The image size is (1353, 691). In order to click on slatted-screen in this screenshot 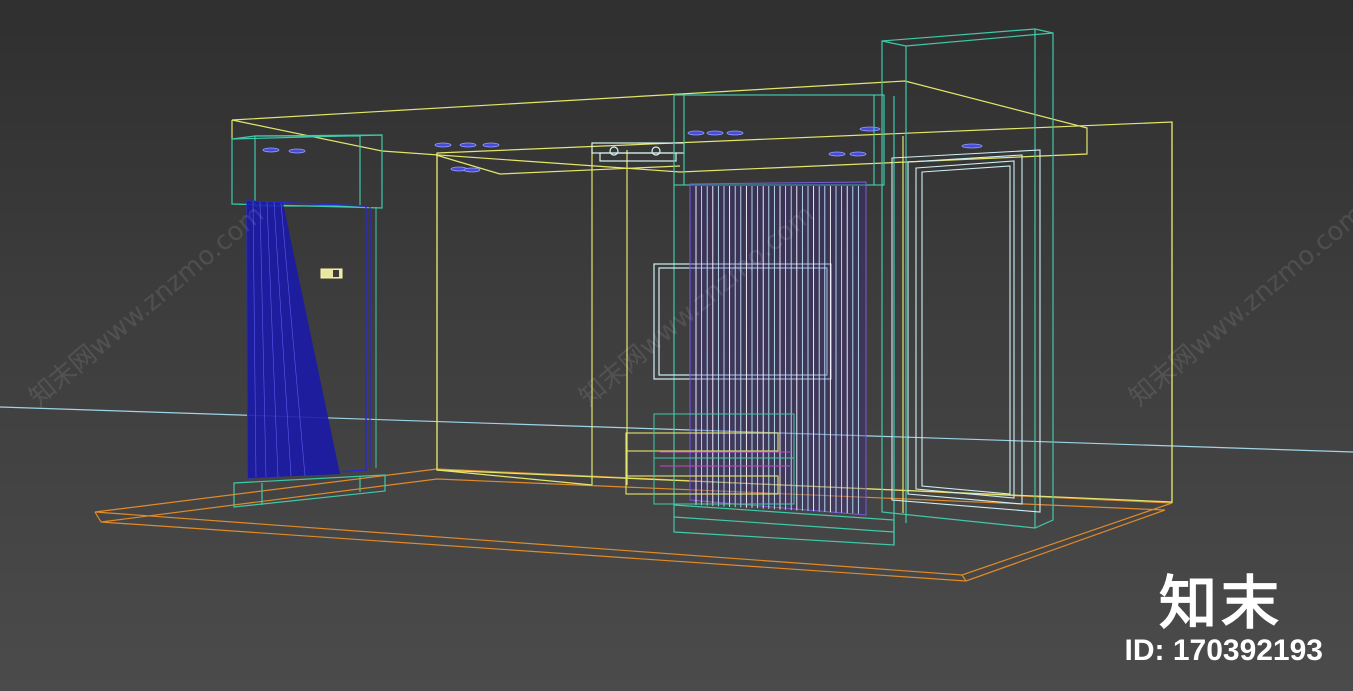, I will do `click(778, 348)`.